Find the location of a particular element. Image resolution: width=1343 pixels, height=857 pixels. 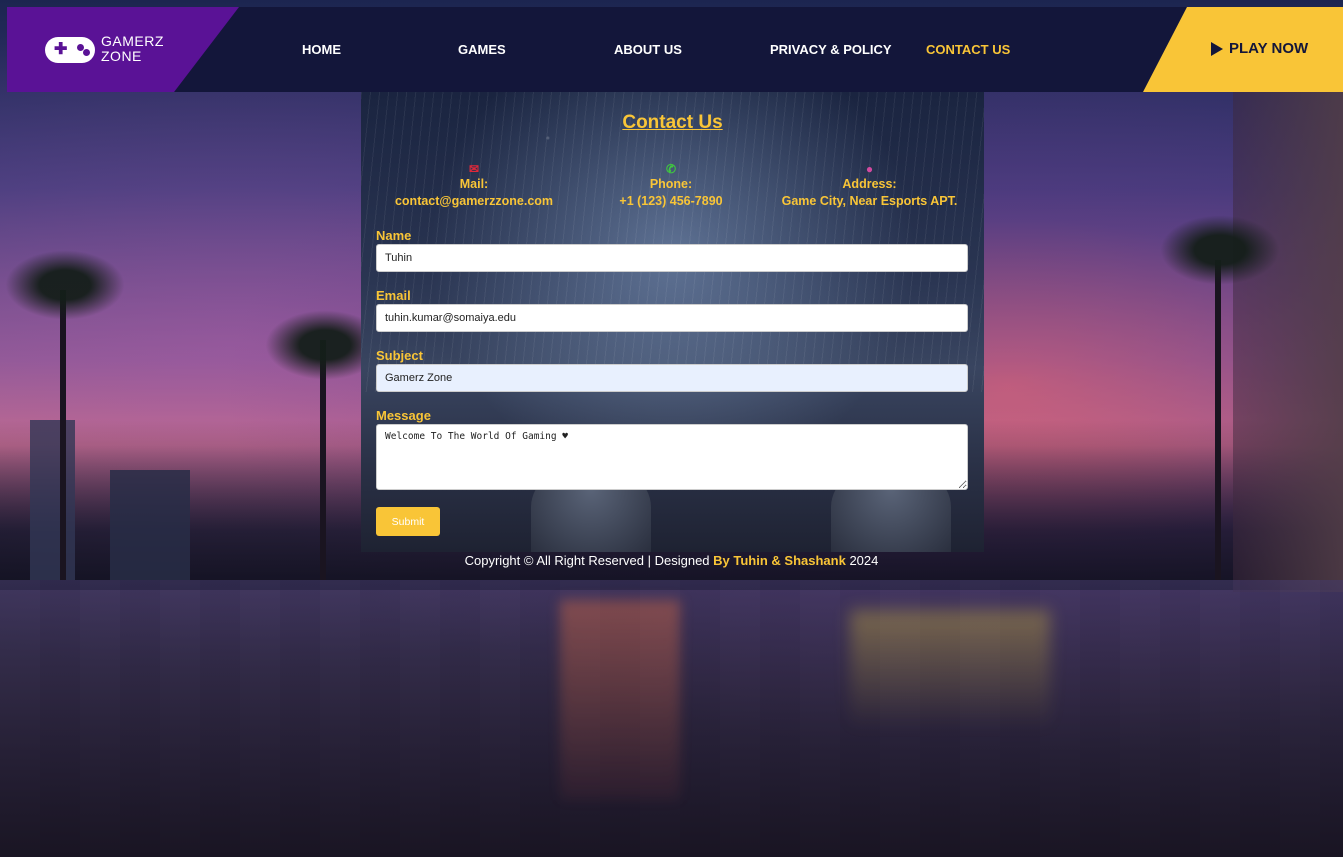

contact-title: Contact Us is located at coordinates (672, 122).